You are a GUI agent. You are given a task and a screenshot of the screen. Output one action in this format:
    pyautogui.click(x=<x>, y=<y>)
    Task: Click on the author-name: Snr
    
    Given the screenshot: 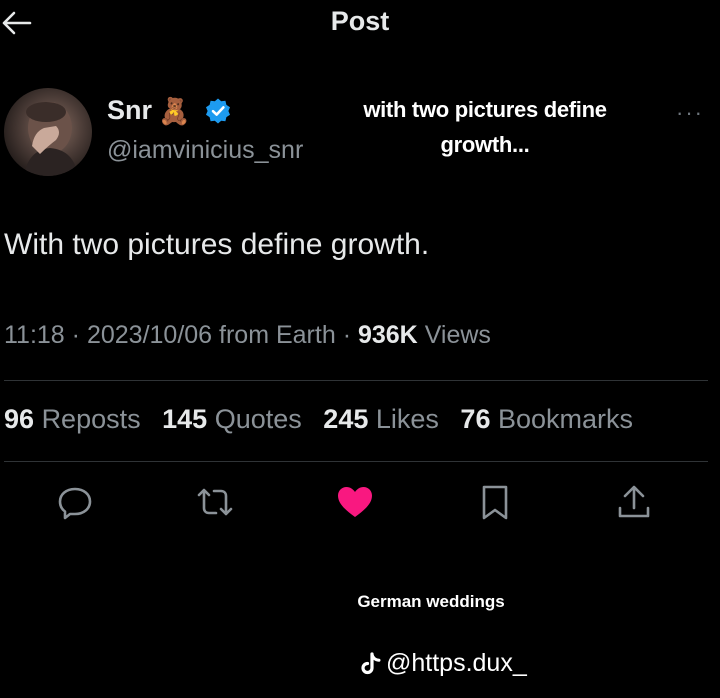 What is the action you would take?
    pyautogui.click(x=129, y=110)
    